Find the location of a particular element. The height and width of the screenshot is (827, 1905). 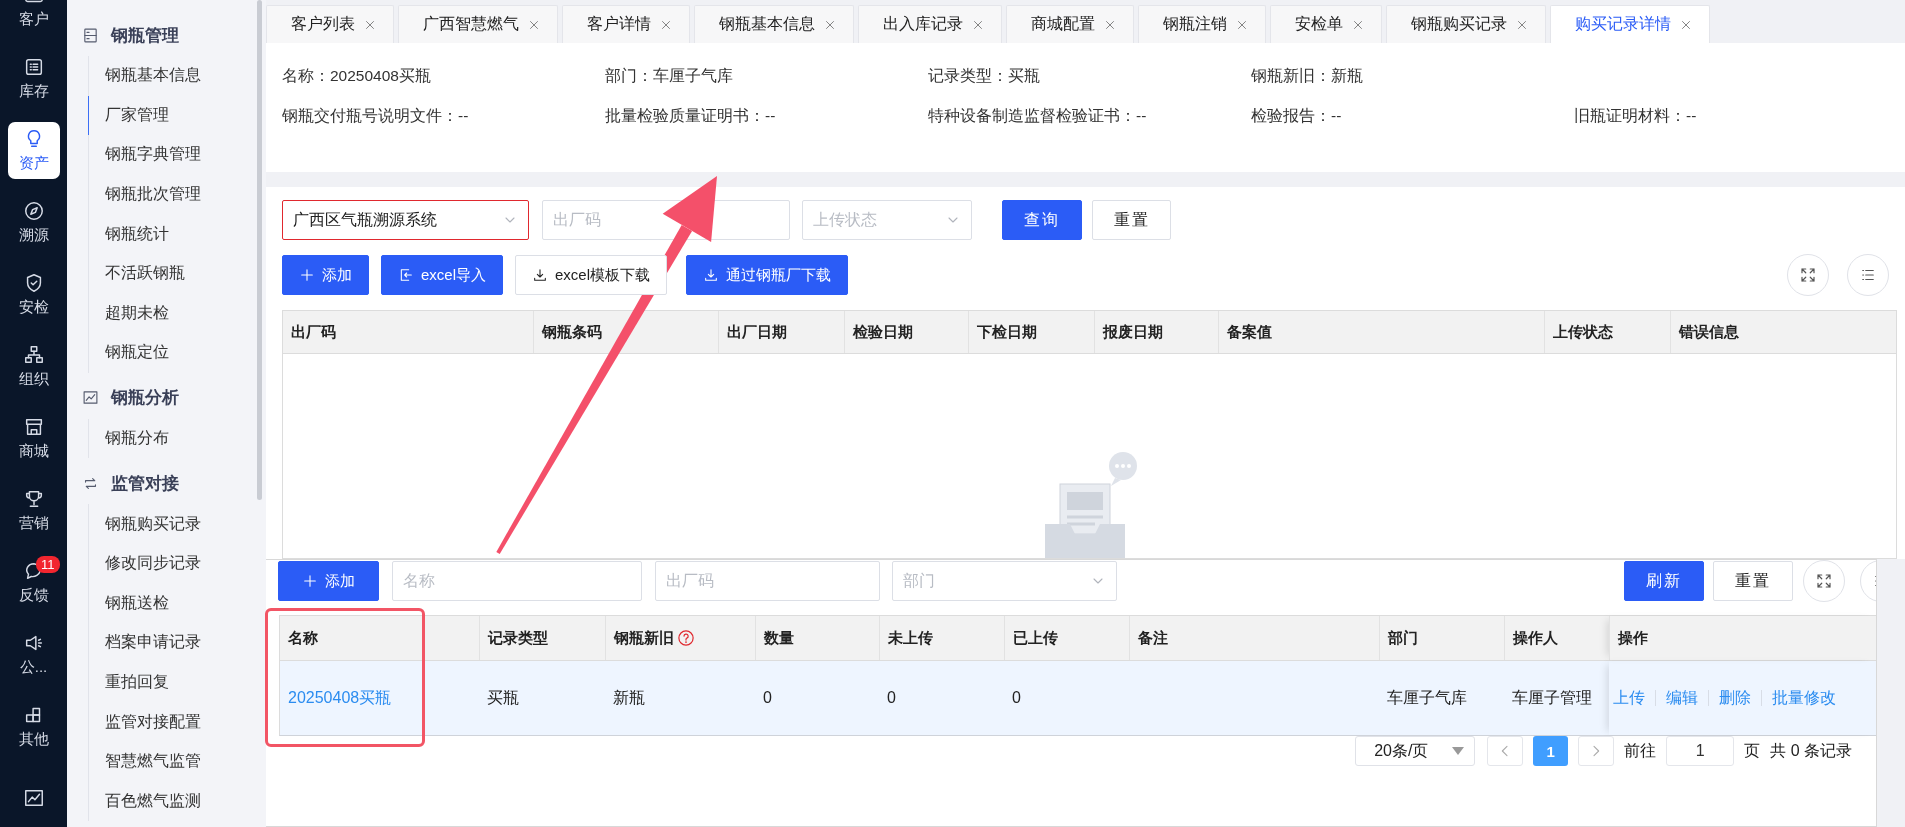

menu-group-title: 钢瓶管理 is located at coordinates (145, 35).